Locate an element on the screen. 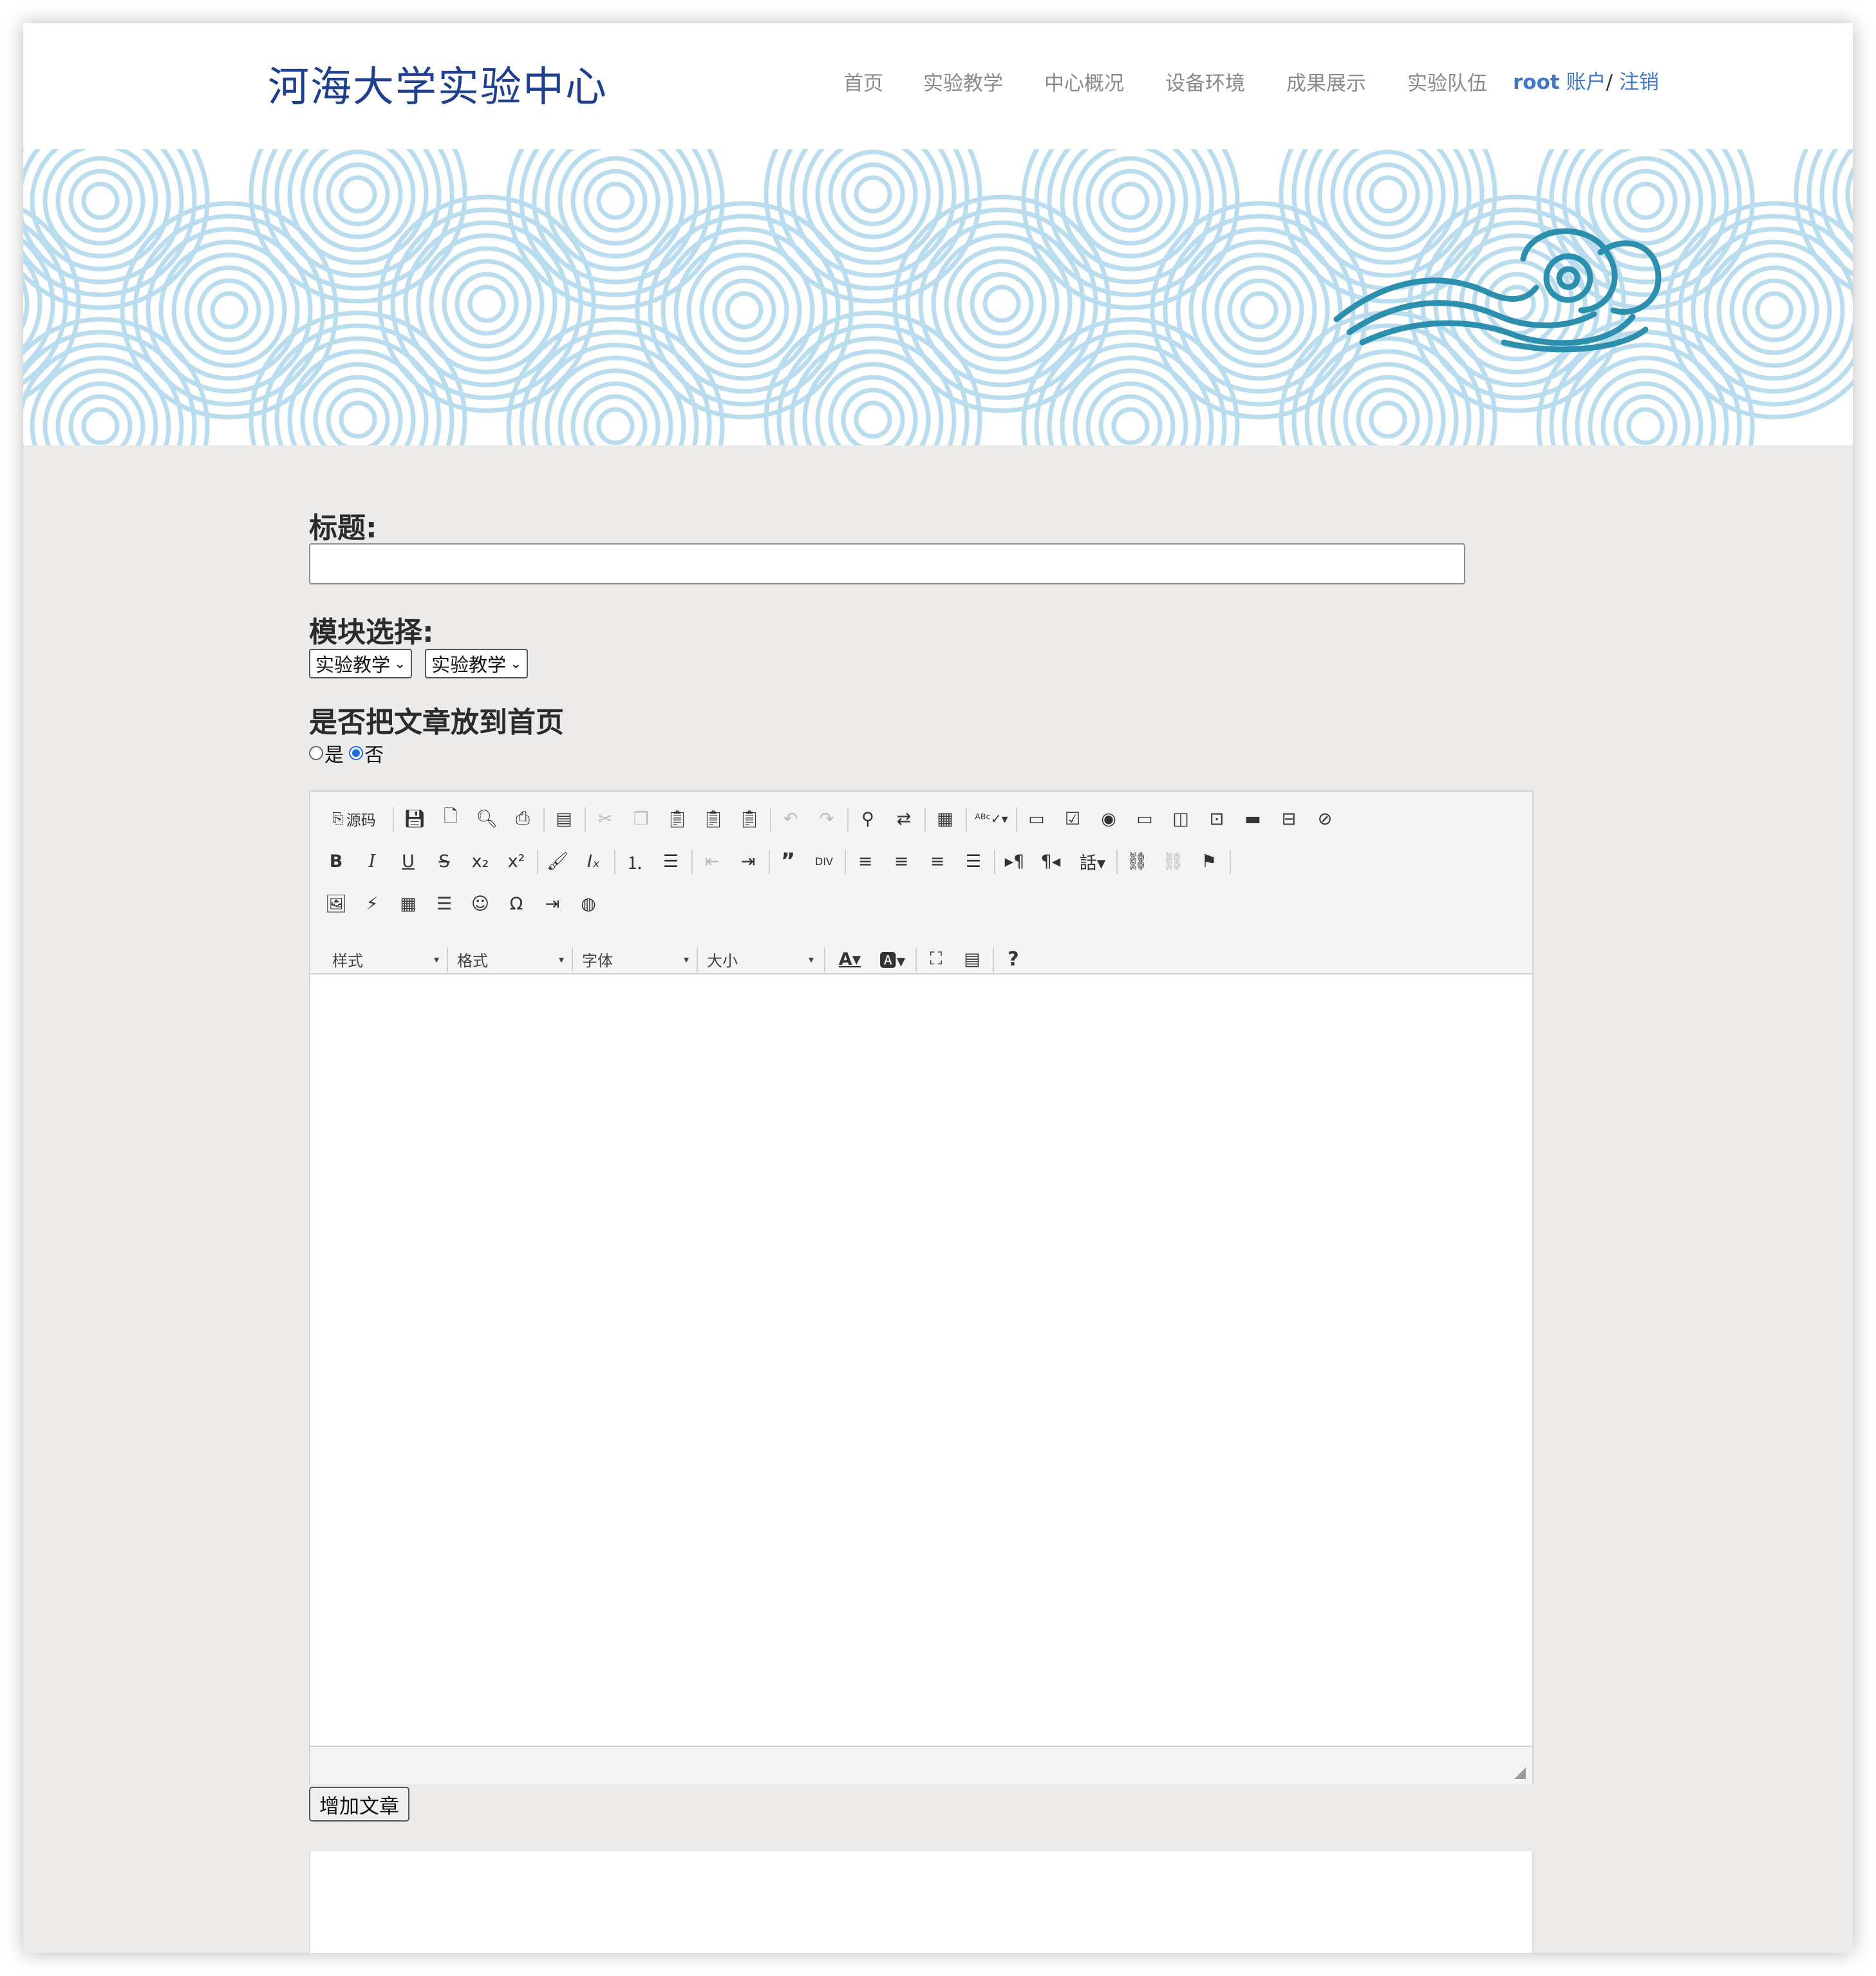 The image size is (1876, 1976). account-link: 账户 is located at coordinates (1586, 82).